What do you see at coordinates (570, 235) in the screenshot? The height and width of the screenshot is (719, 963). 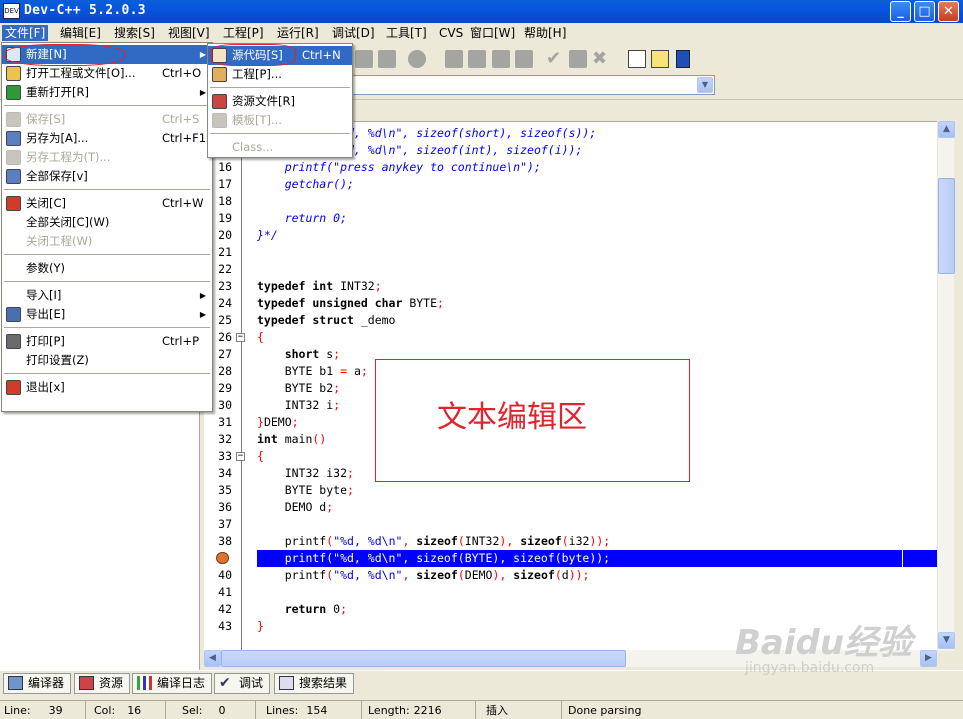 I see `code-line: 20}*/` at bounding box center [570, 235].